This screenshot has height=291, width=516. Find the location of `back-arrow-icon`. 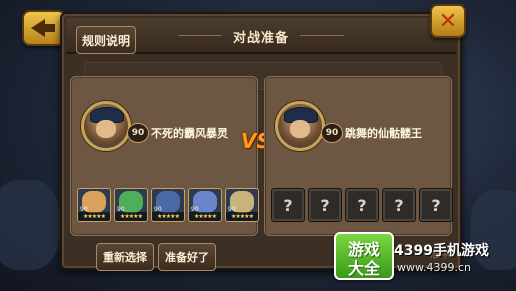

back-arrow-icon is located at coordinates (49, 28).